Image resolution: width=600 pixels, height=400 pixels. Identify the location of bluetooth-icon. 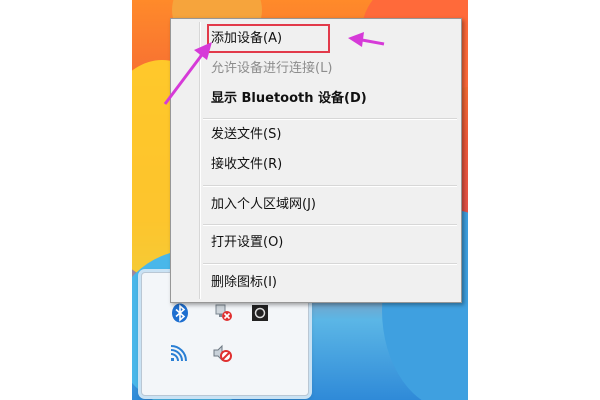
(180, 313).